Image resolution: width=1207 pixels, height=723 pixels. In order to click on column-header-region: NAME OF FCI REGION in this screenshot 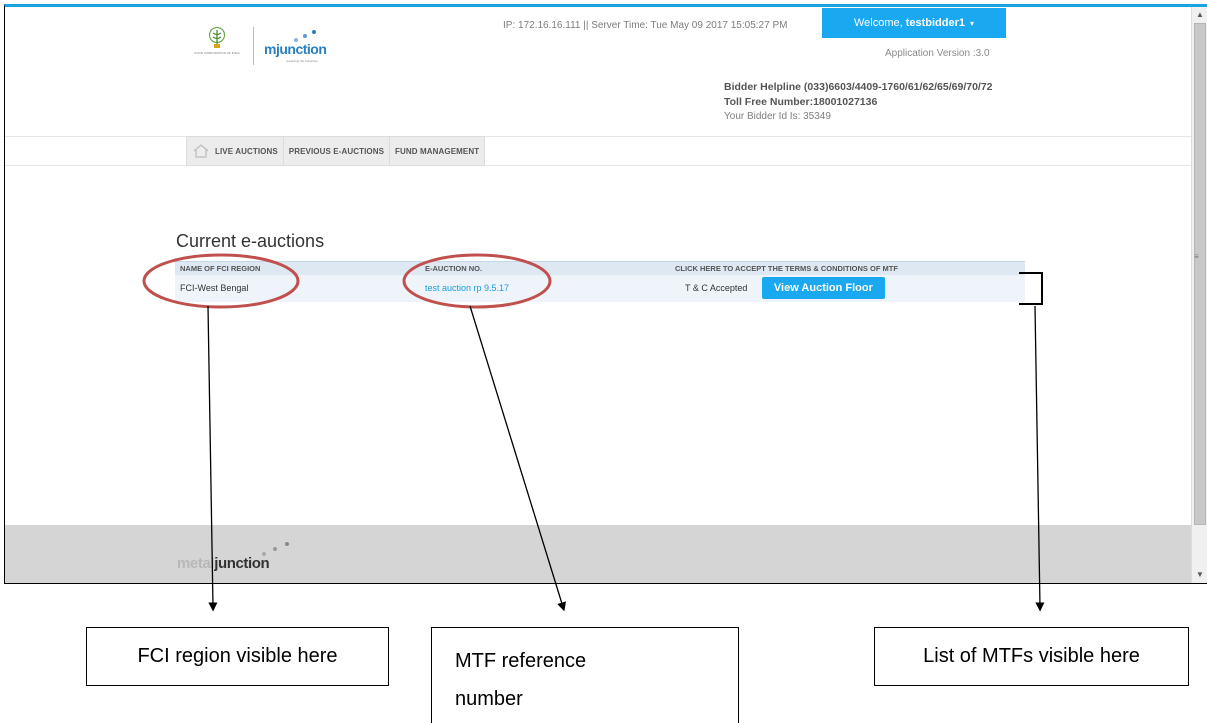, I will do `click(297, 268)`.